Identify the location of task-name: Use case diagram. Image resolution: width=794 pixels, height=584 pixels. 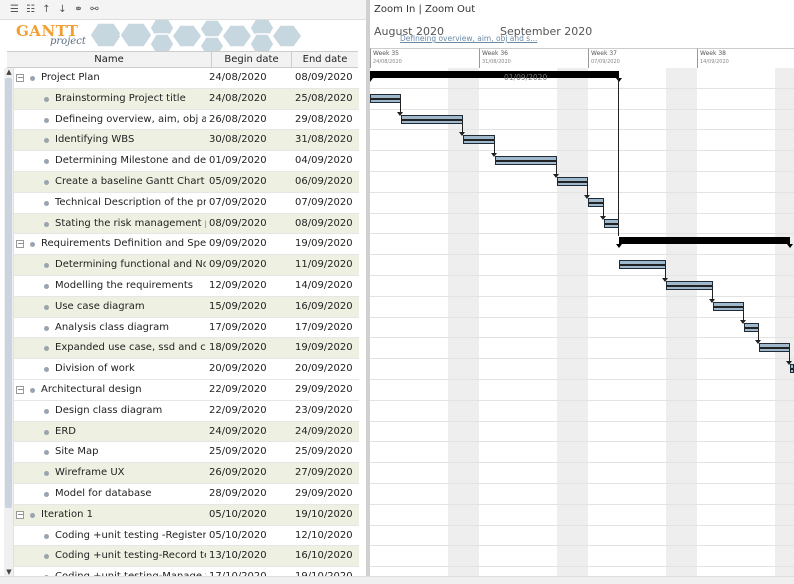
(130, 307).